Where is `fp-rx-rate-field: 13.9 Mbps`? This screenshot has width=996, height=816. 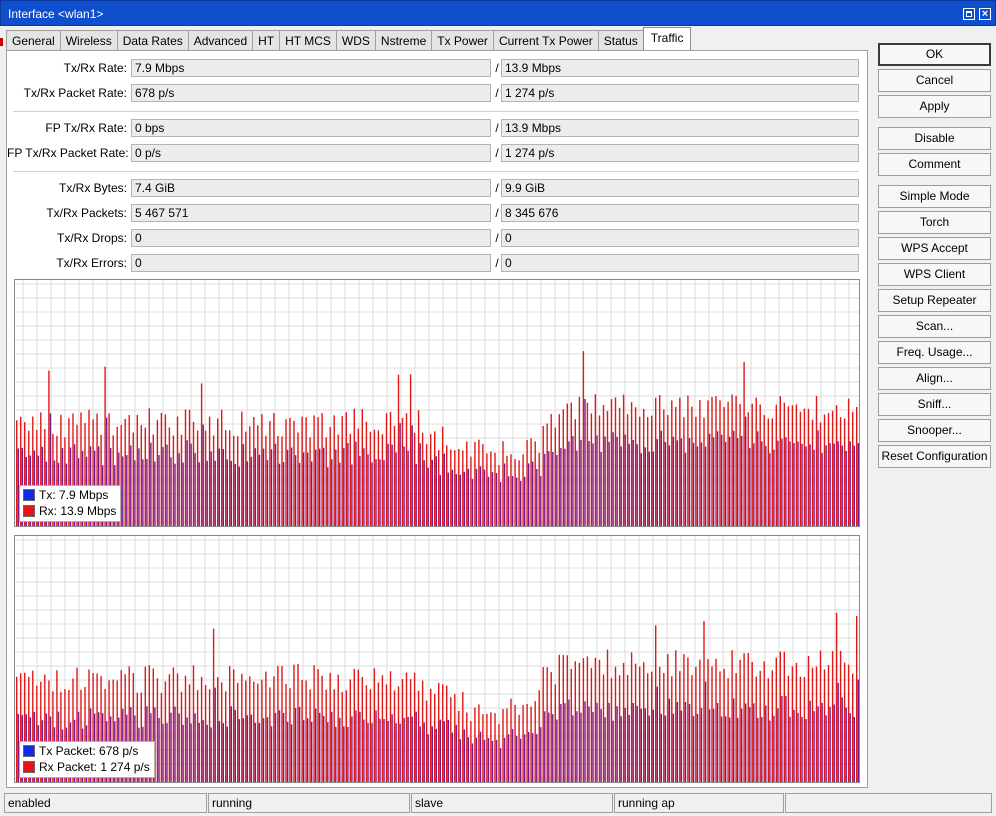 fp-rx-rate-field: 13.9 Mbps is located at coordinates (680, 128).